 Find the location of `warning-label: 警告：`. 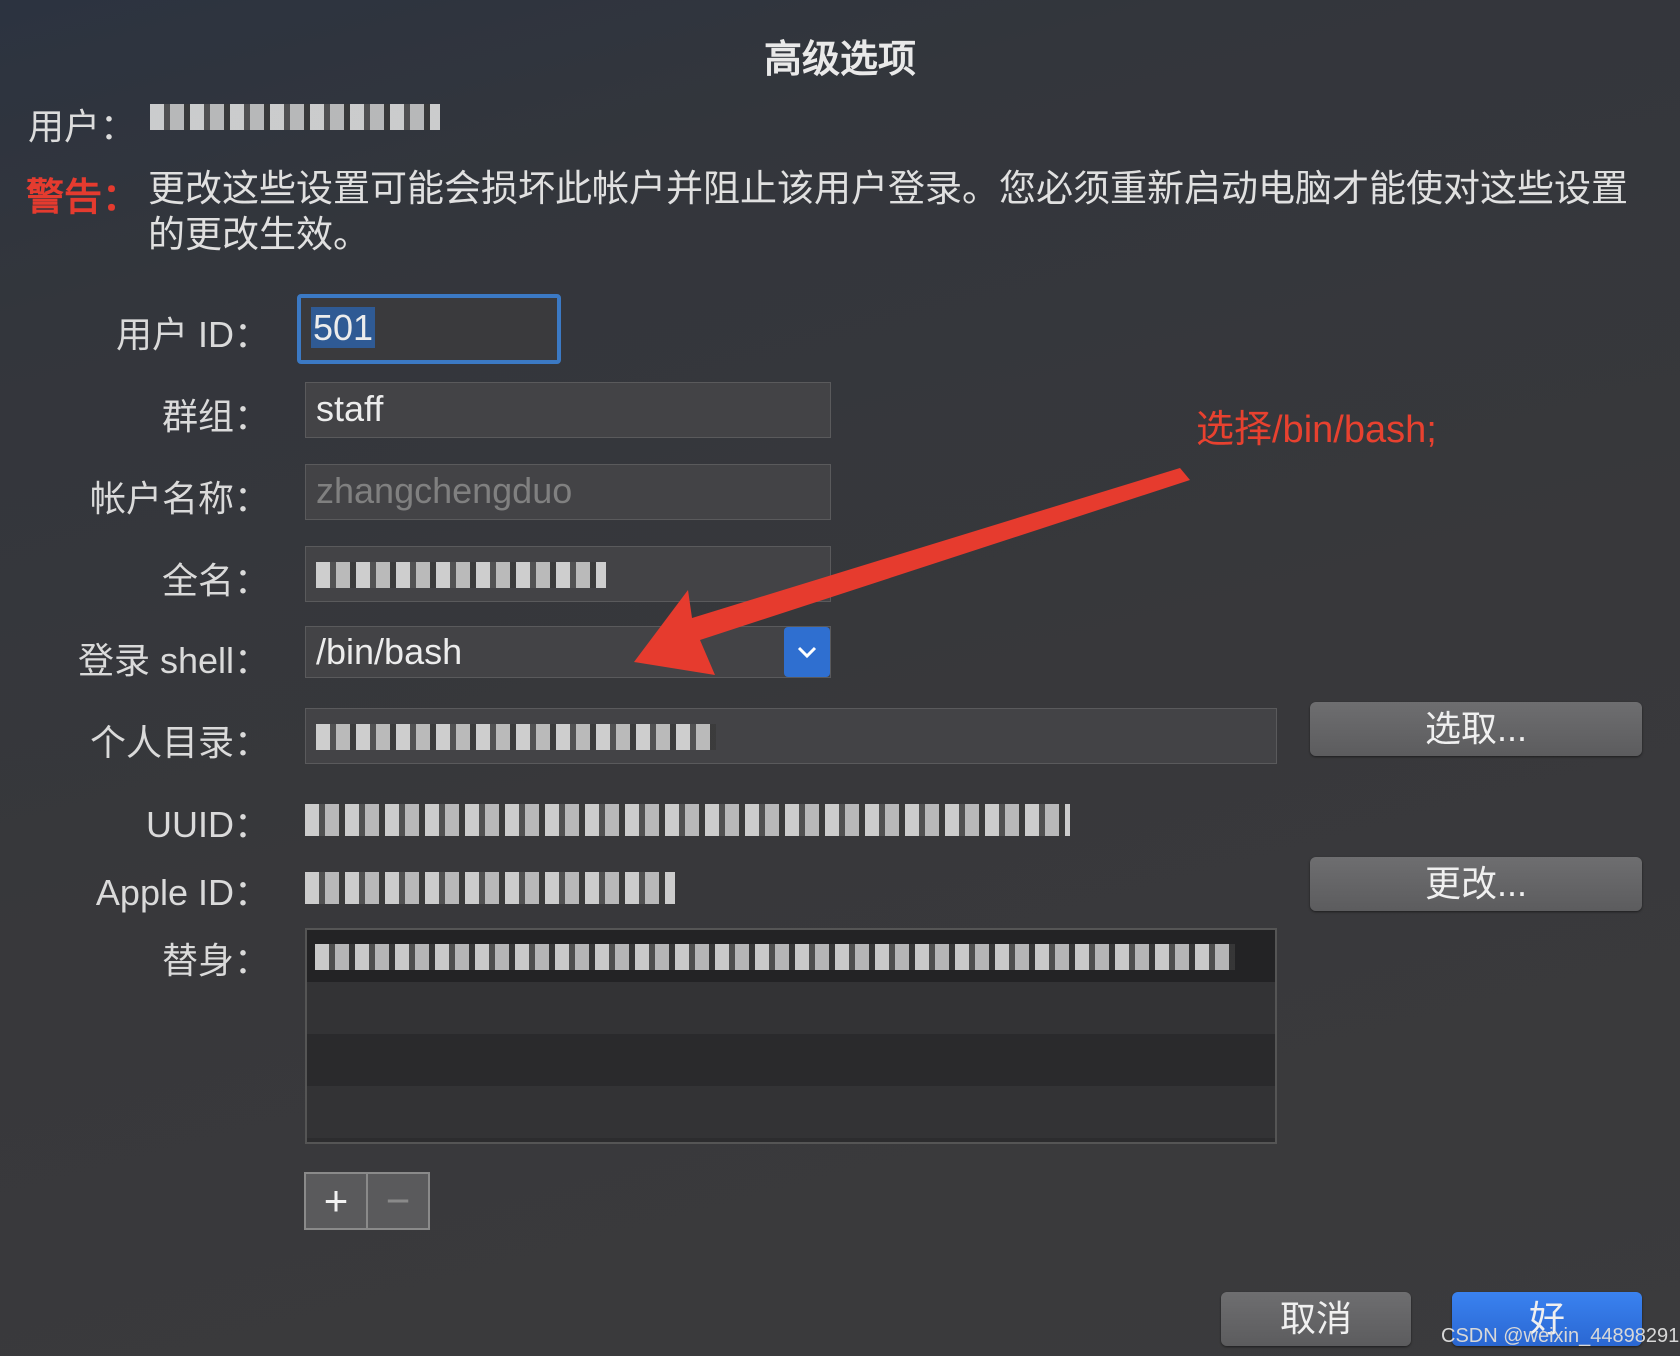

warning-label: 警告： is located at coordinates (83, 198).